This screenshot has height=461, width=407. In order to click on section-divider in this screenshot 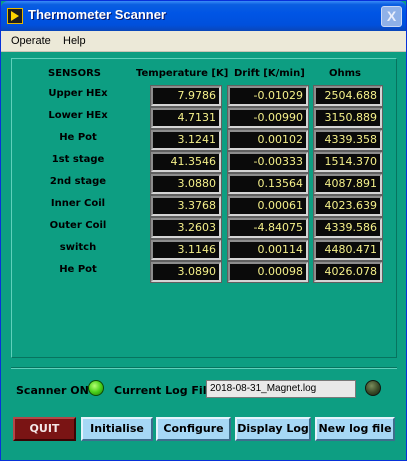, I will do `click(204, 368)`.